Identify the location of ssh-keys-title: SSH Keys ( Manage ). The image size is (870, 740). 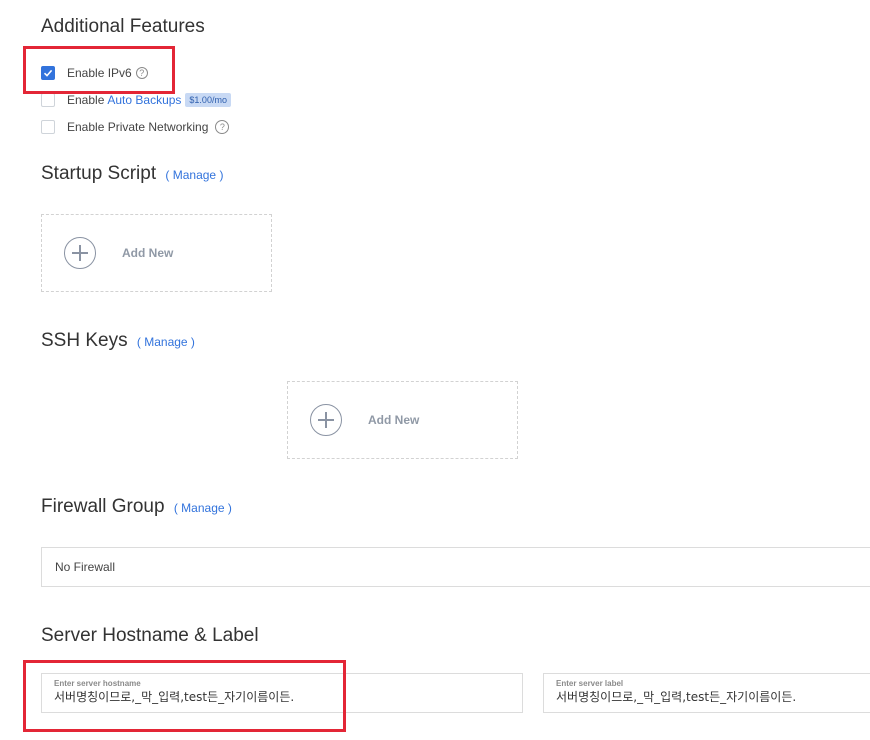
(118, 341).